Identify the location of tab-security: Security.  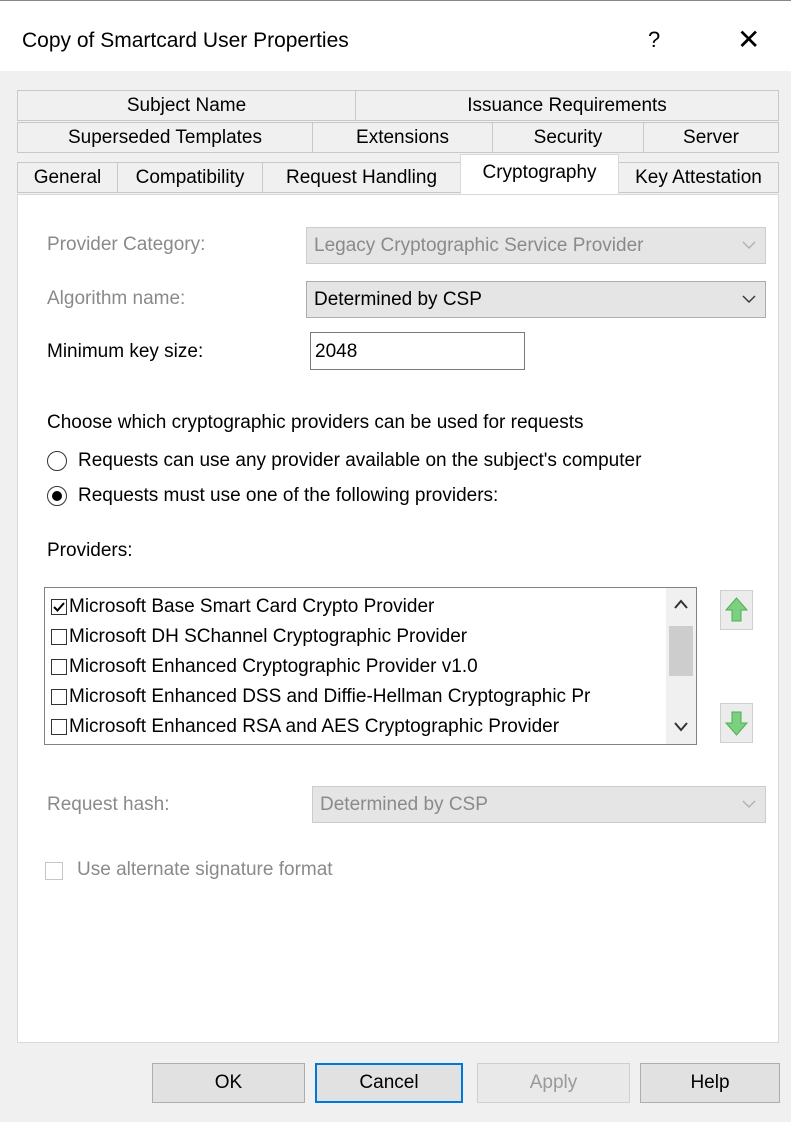
(568, 137).